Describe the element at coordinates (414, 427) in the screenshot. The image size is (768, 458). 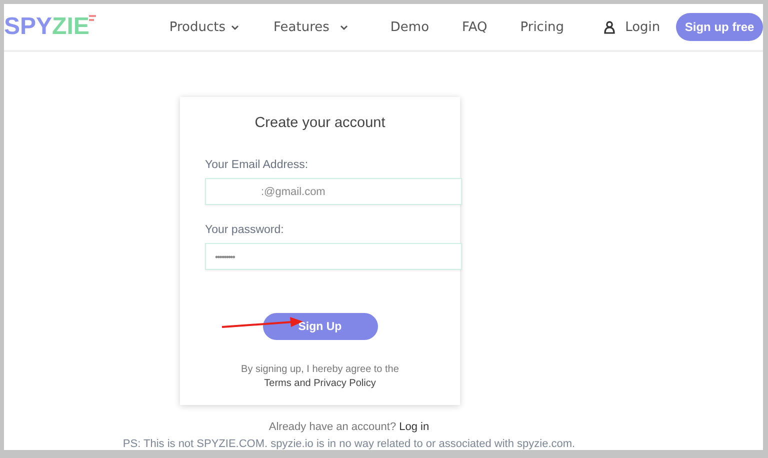
I see `login-link: Log in` at that location.